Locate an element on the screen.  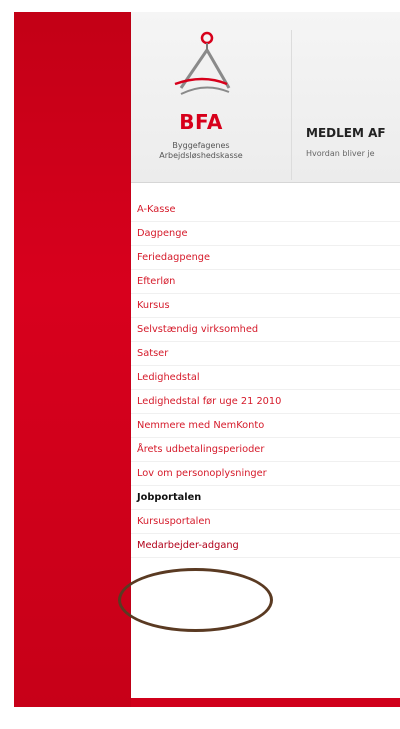
nav-item-personoplysninger: Lov om personoplysninger is located at coordinates (265, 474).